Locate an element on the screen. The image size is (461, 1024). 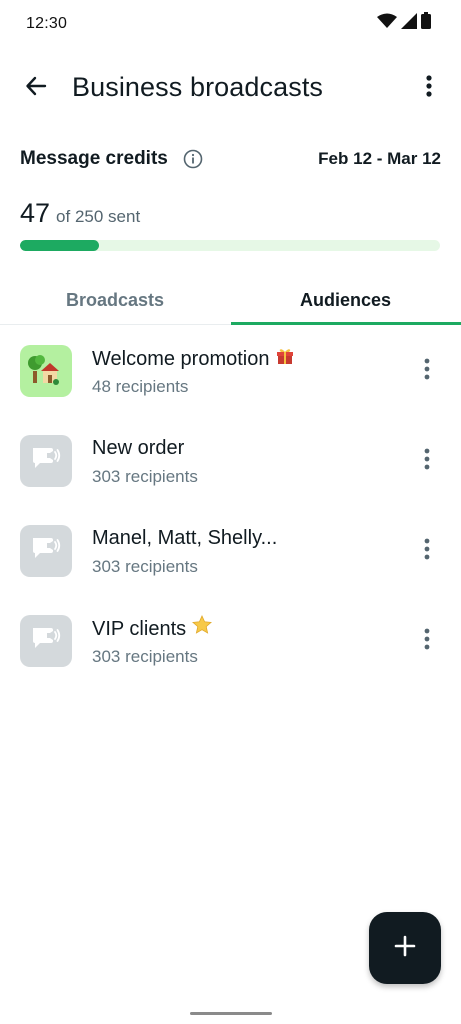
plus-icon is located at coordinates (405, 948).